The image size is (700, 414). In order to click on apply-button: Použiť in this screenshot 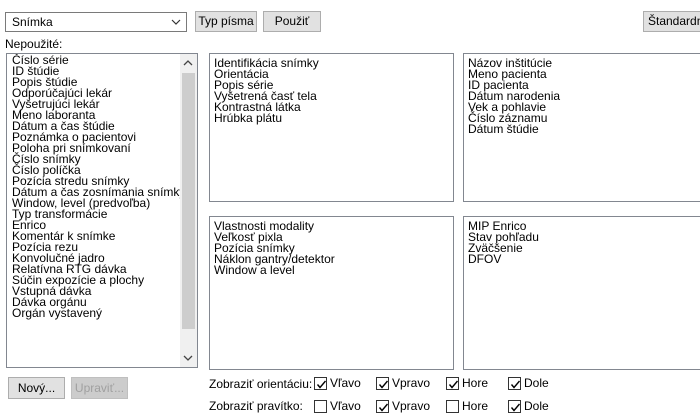, I will do `click(292, 21)`.